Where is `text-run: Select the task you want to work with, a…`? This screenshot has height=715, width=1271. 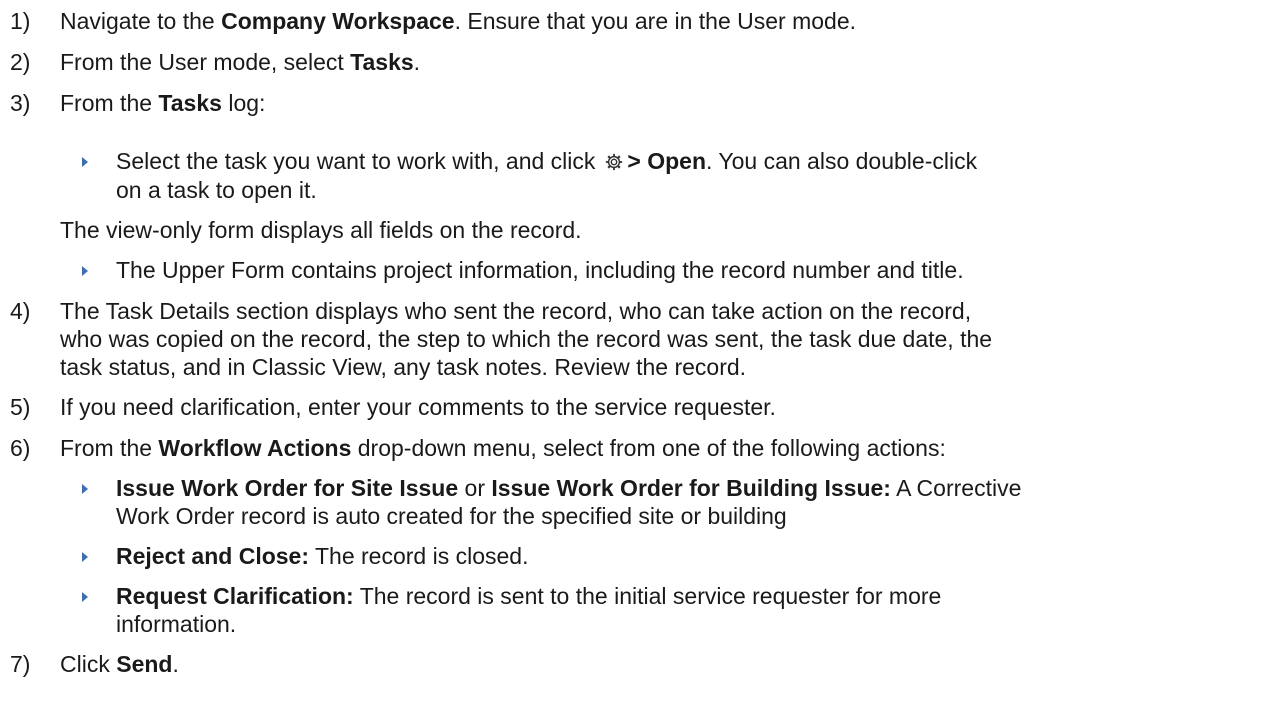
text-run: Select the task you want to work with, a… is located at coordinates (356, 161).